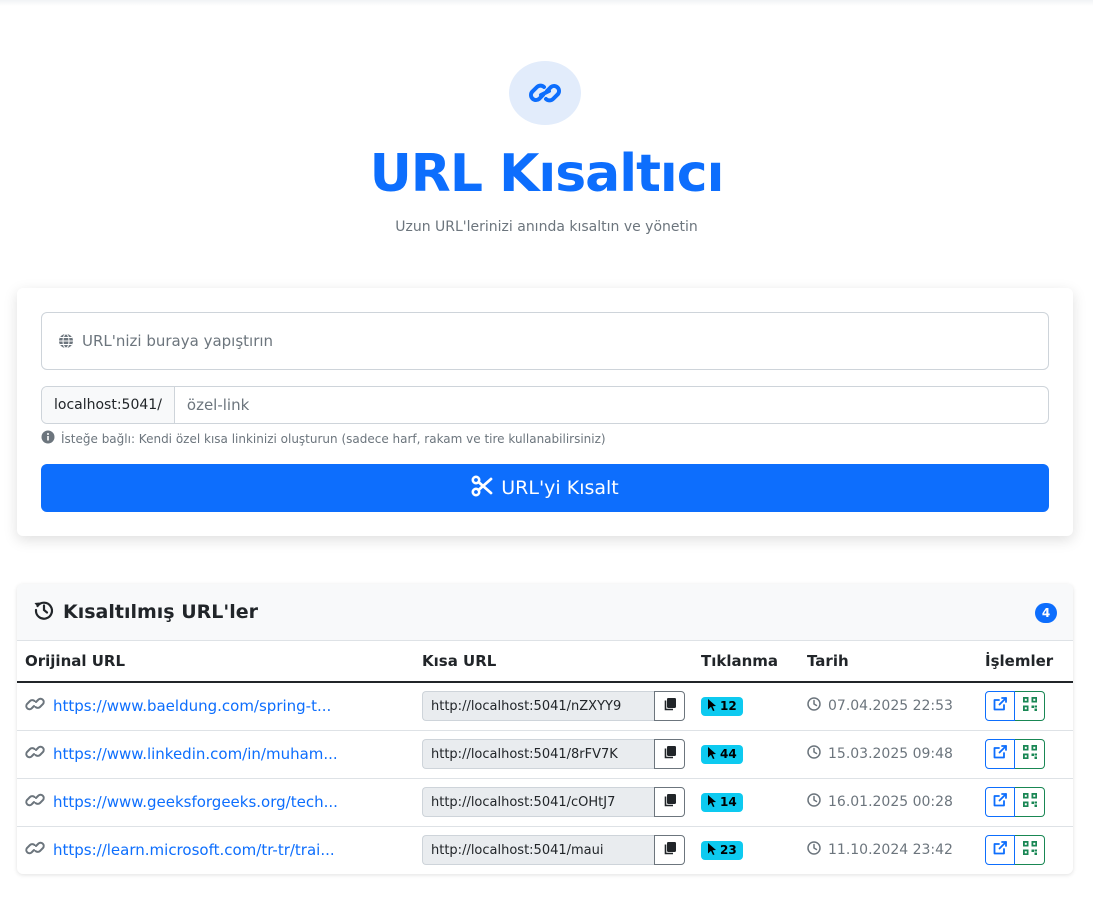 Image resolution: width=1093 pixels, height=921 pixels. I want to click on top-shadow, so click(546, 3).